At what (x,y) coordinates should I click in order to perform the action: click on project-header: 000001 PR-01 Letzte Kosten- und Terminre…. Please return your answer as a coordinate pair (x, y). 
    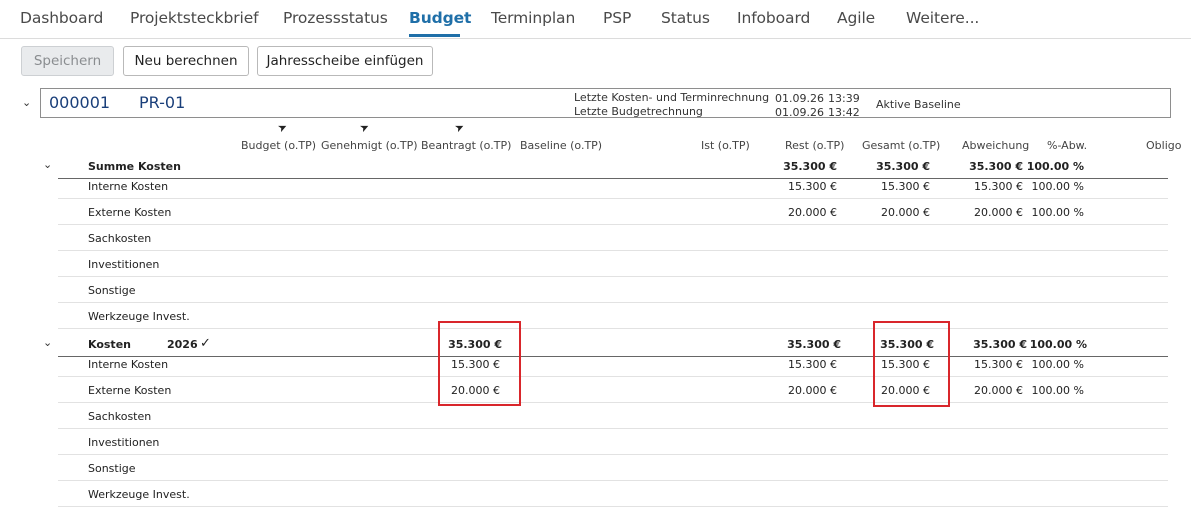
    Looking at the image, I should click on (605, 103).